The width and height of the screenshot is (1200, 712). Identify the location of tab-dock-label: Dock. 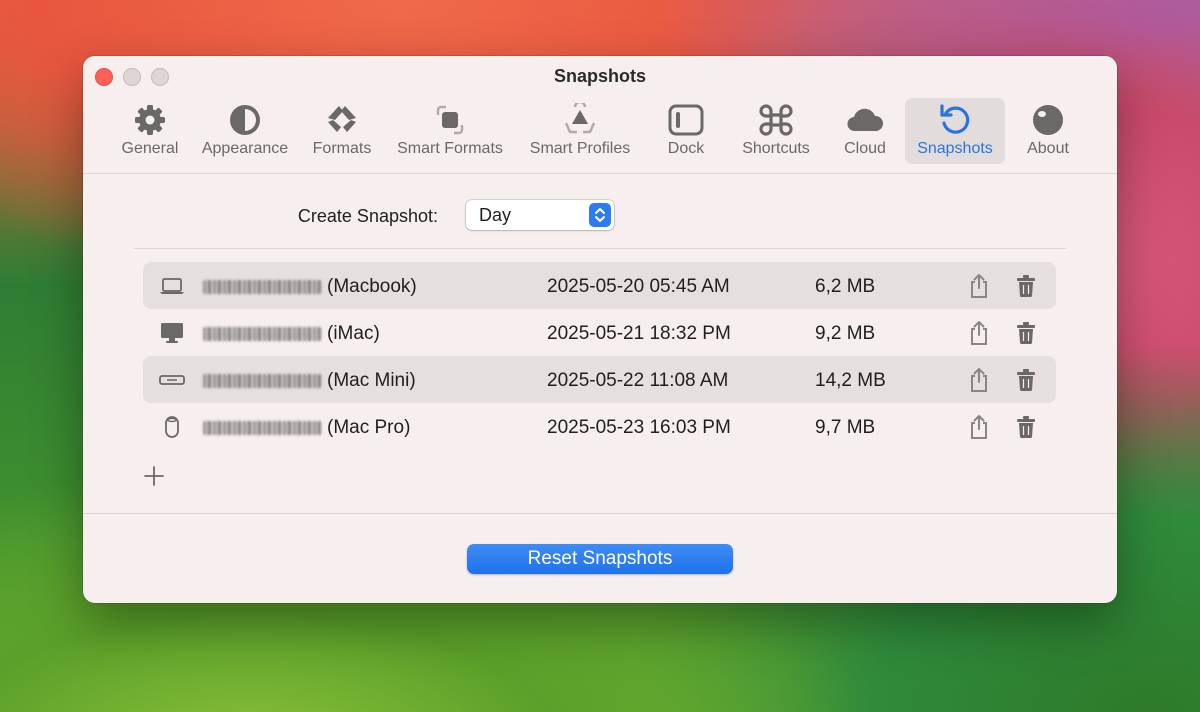
(686, 148).